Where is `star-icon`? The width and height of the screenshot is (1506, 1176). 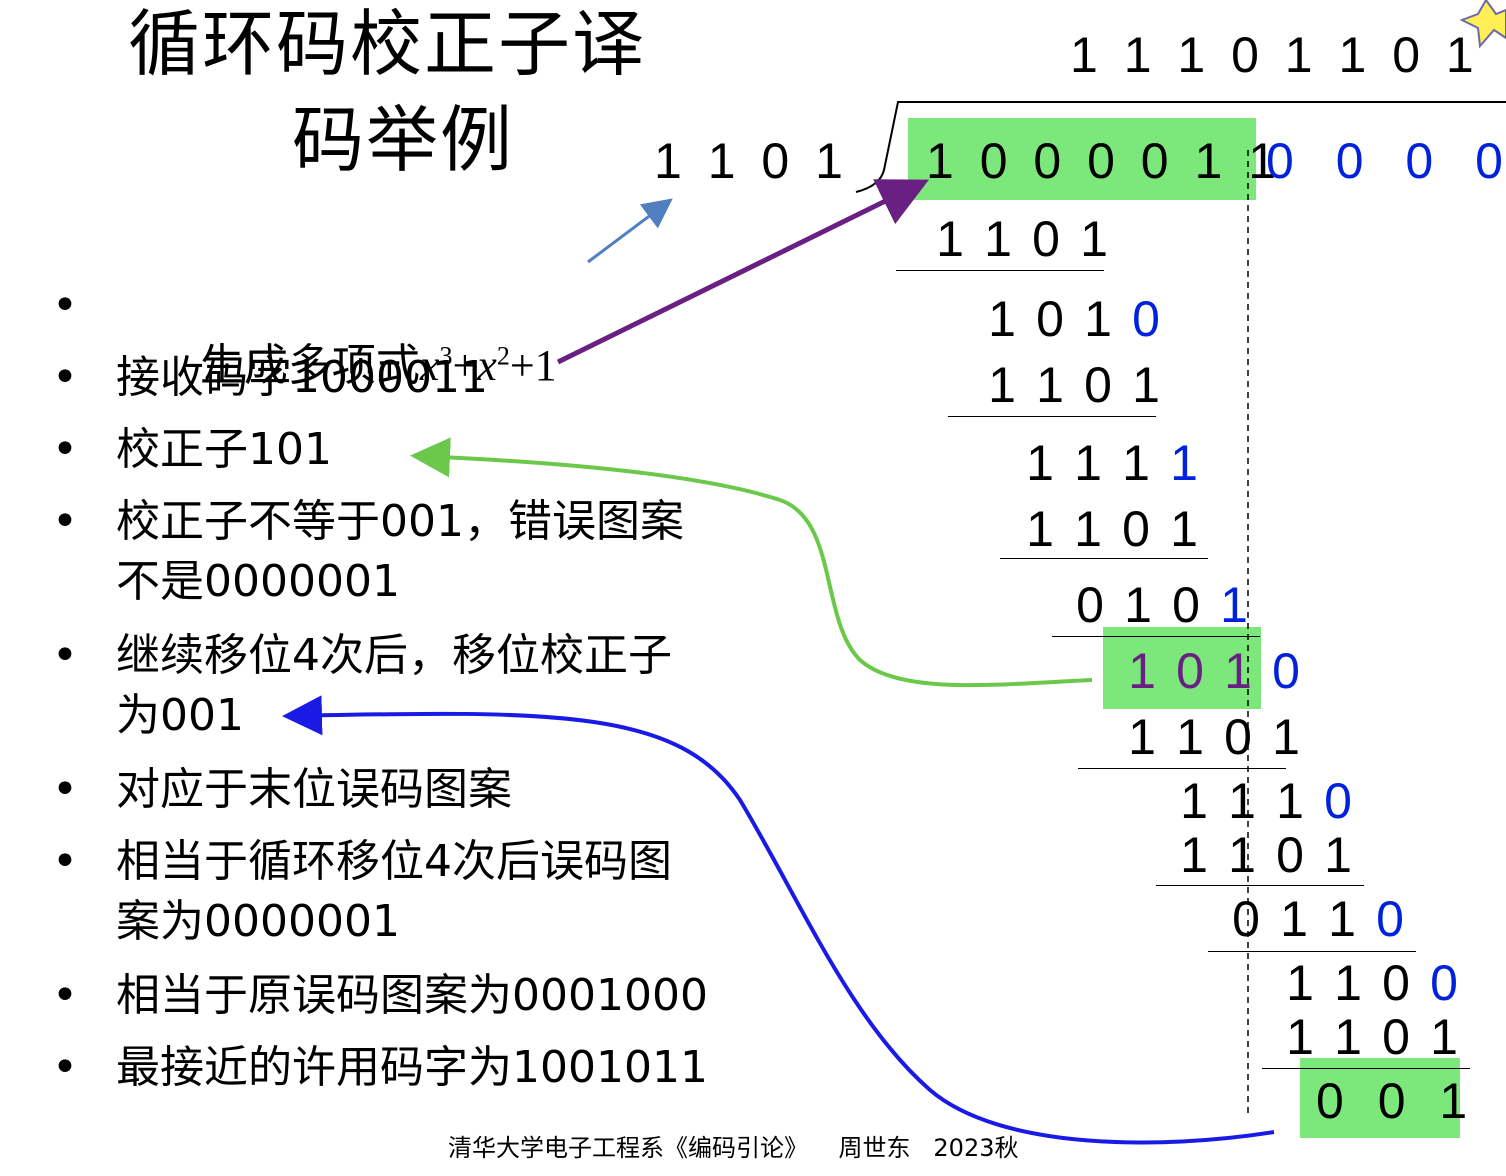 star-icon is located at coordinates (1482, 24).